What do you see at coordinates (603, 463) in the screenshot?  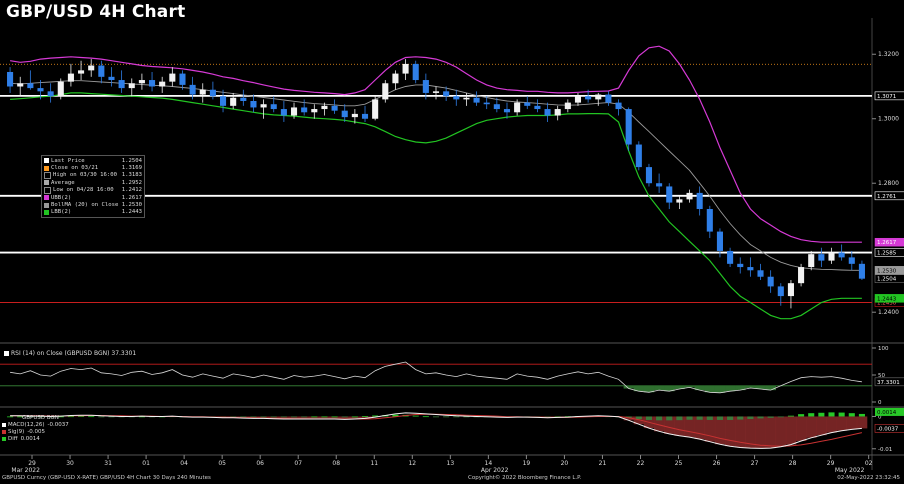 I see `x-tick-label: 21` at bounding box center [603, 463].